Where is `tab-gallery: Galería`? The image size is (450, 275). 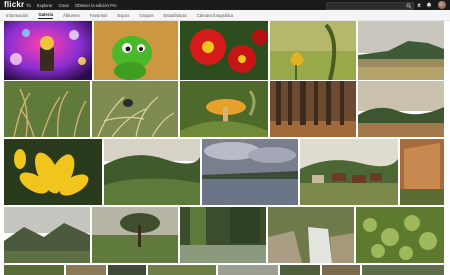 tab-gallery: Galería is located at coordinates (46, 15).